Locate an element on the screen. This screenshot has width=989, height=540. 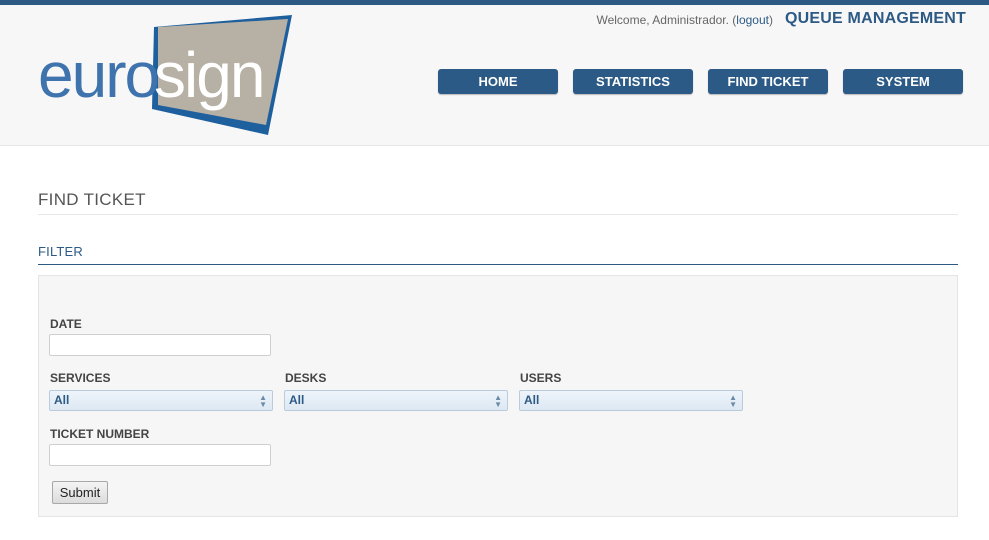
nav-find-ticket-button: FIND TICKET is located at coordinates (768, 81).